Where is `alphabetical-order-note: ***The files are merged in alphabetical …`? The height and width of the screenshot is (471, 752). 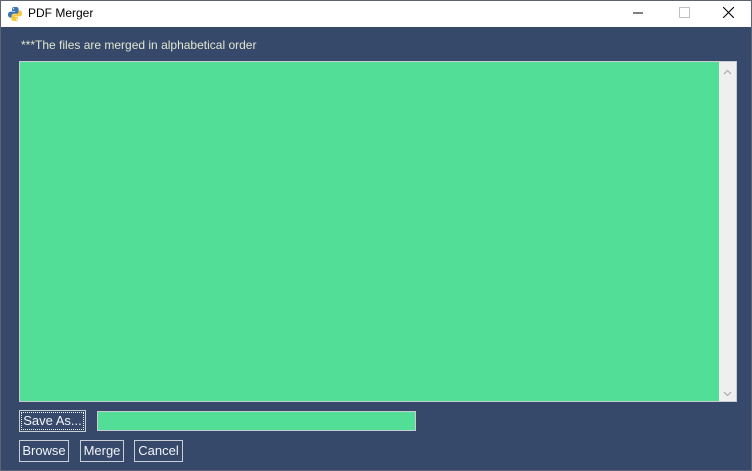
alphabetical-order-note: ***The files are merged in alphabetical … is located at coordinates (139, 45).